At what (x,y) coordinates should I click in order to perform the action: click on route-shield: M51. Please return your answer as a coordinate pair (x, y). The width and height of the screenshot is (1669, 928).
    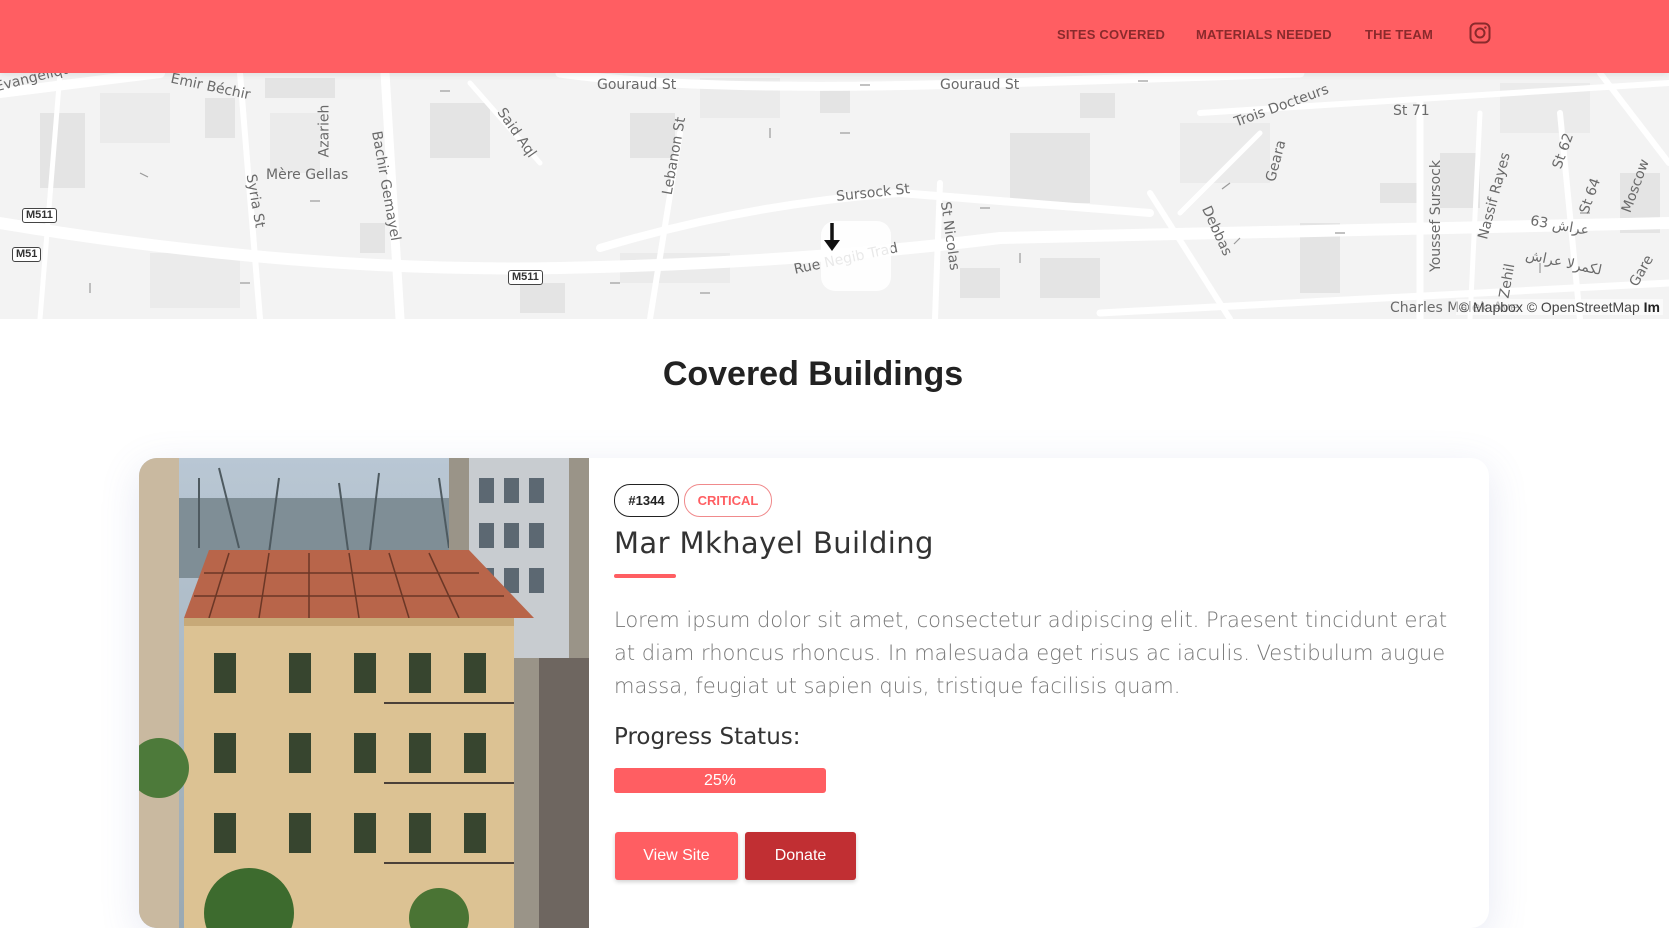
    Looking at the image, I should click on (27, 254).